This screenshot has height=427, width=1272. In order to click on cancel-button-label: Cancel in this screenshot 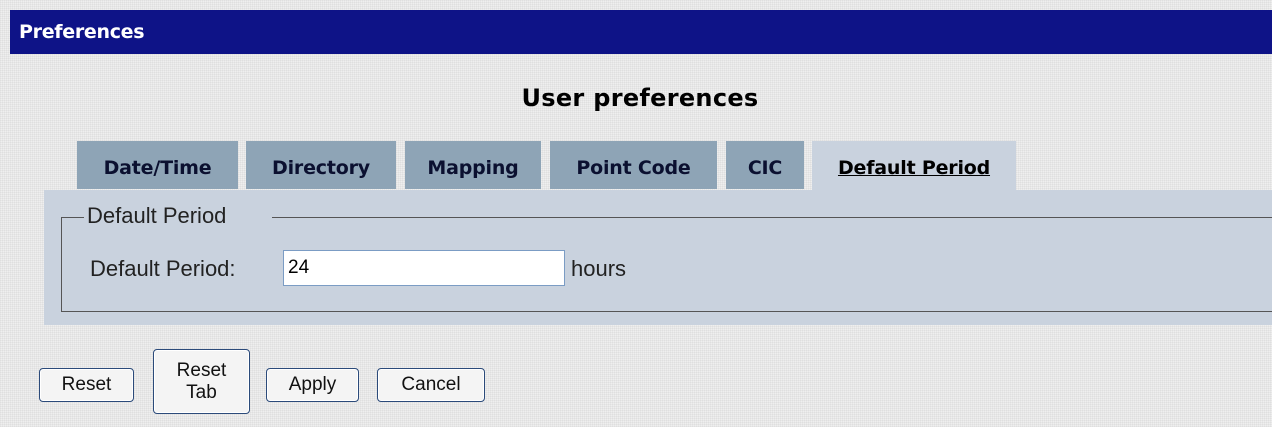, I will do `click(431, 384)`.